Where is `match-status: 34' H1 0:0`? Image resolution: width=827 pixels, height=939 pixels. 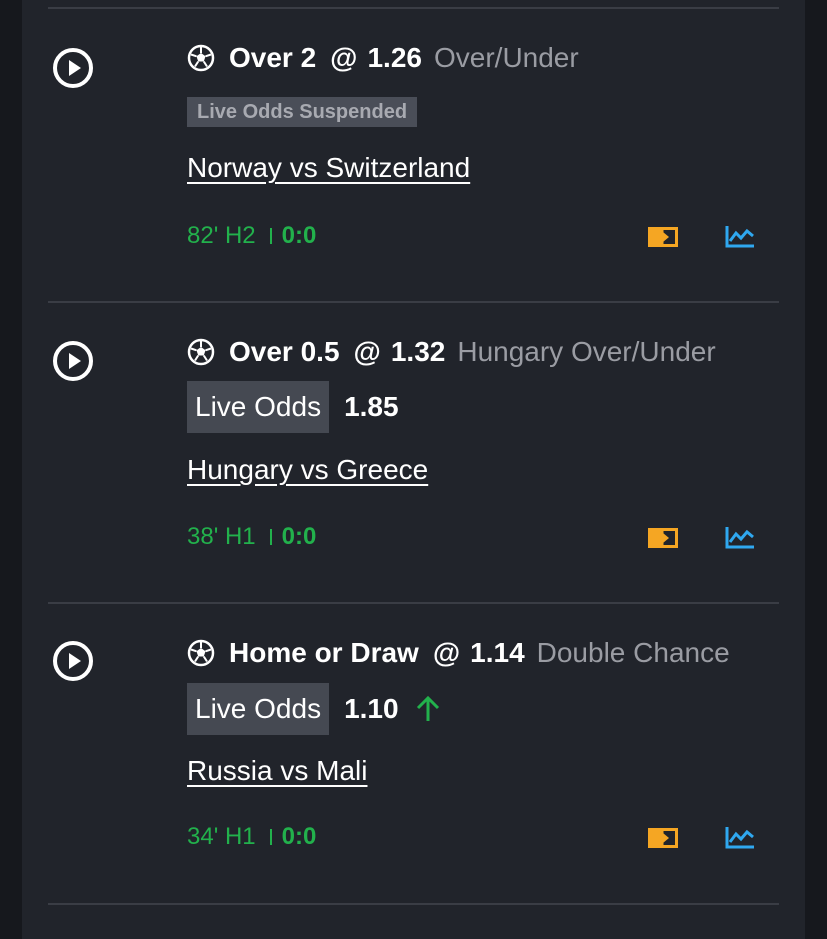
match-status: 34' H1 0:0 is located at coordinates (251, 837).